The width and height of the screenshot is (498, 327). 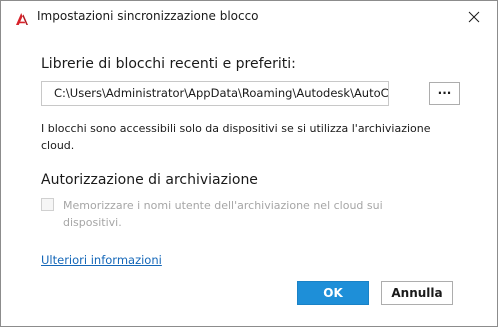 What do you see at coordinates (22, 18) in the screenshot?
I see `autocad-logo-icon` at bounding box center [22, 18].